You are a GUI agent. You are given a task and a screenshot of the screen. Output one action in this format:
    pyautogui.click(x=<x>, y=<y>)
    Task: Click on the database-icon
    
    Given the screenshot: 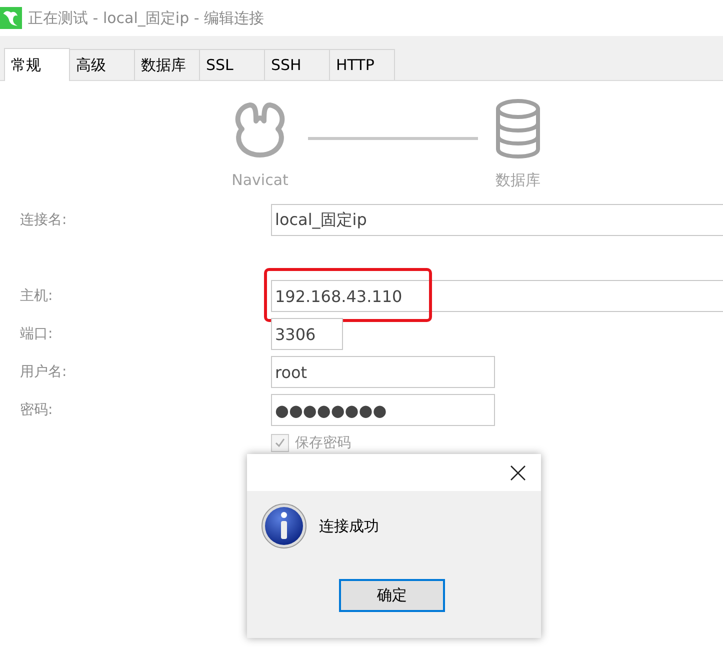 What is the action you would take?
    pyautogui.click(x=518, y=129)
    